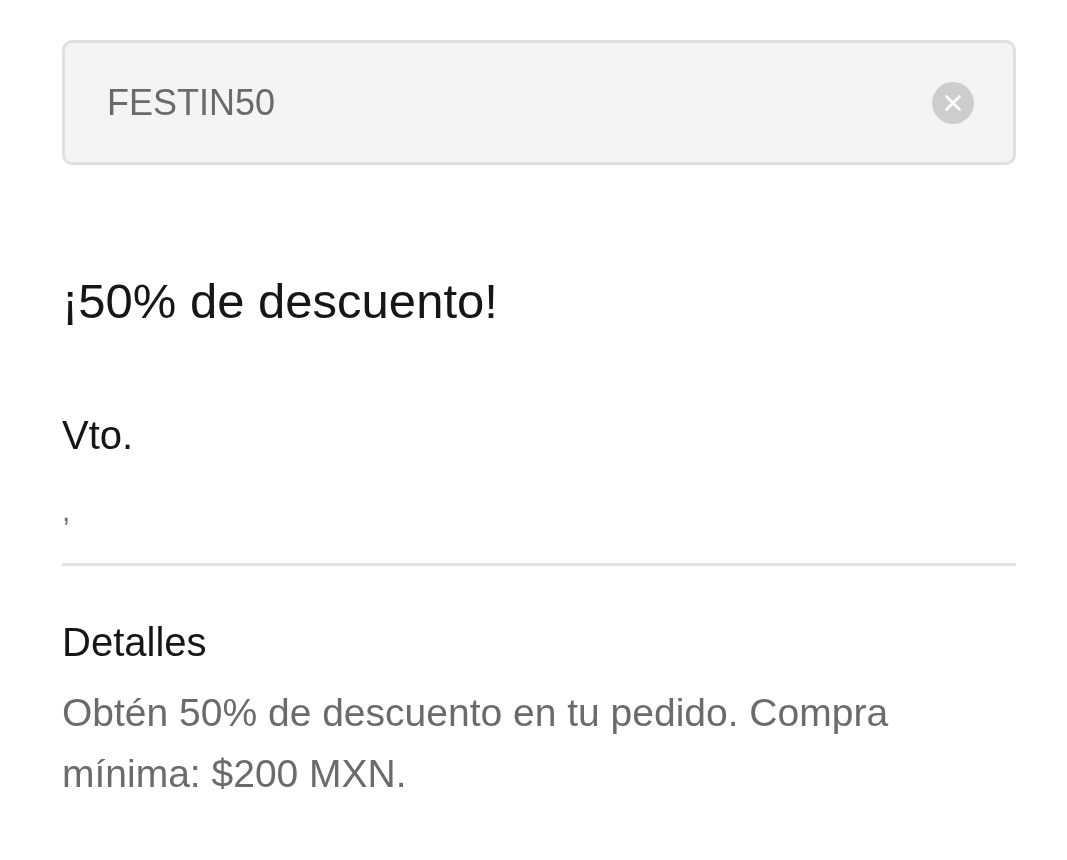 Image resolution: width=1067 pixels, height=860 pixels. Describe the element at coordinates (280, 301) in the screenshot. I see `promo-title: ¡50% de descuento!` at that location.